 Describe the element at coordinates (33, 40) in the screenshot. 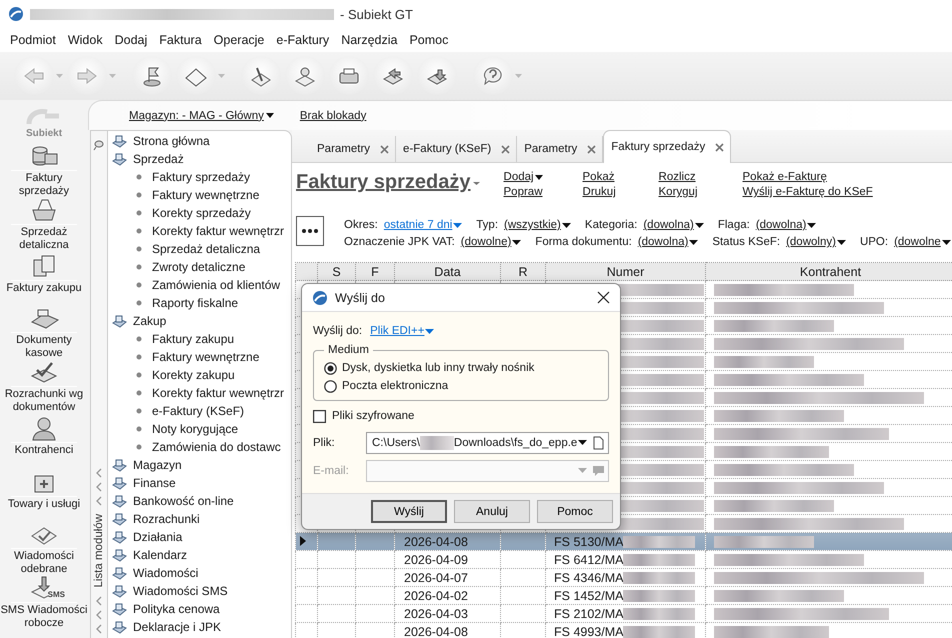

I see `menu-item: Podmiot` at that location.